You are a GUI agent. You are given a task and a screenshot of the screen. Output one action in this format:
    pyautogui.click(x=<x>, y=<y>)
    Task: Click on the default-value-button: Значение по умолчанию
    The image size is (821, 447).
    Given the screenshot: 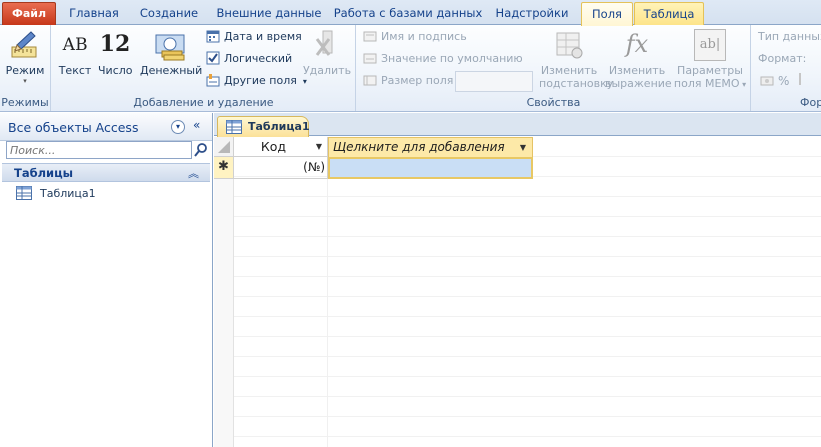 What is the action you would take?
    pyautogui.click(x=443, y=59)
    